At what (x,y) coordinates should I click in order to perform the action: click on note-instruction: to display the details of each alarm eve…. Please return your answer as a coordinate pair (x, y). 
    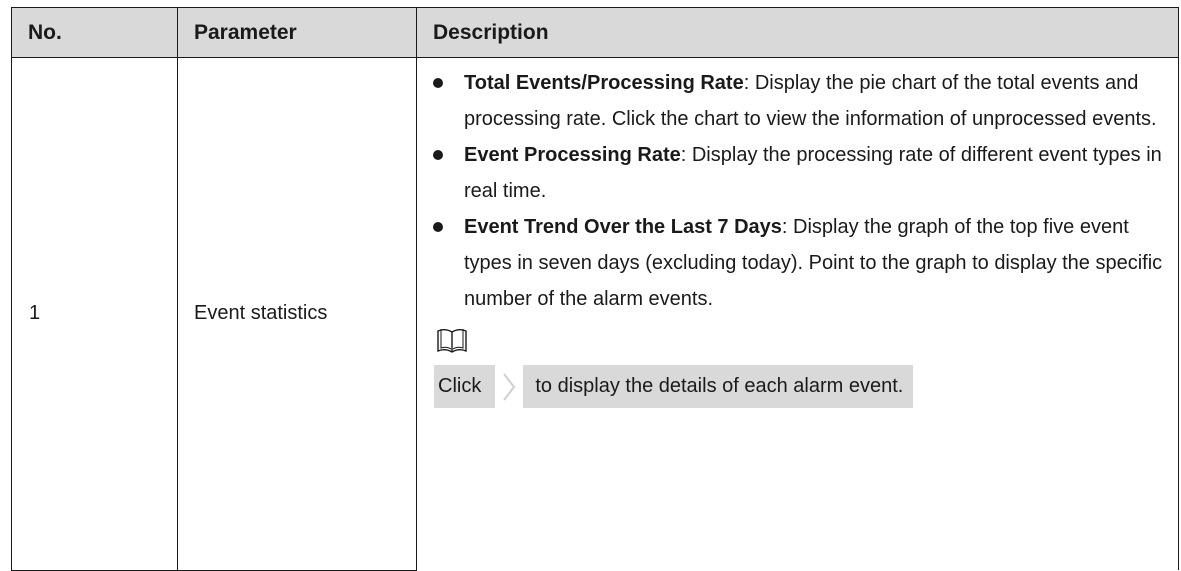
    Looking at the image, I should click on (718, 386).